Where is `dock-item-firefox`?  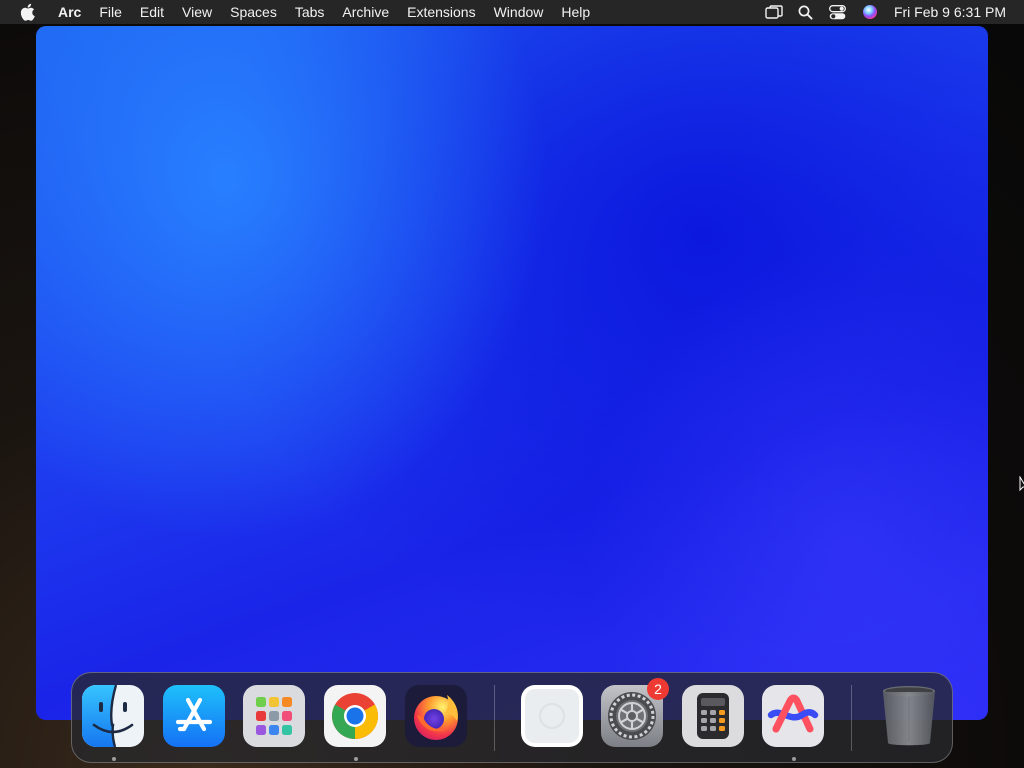
dock-item-firefox is located at coordinates (436, 716).